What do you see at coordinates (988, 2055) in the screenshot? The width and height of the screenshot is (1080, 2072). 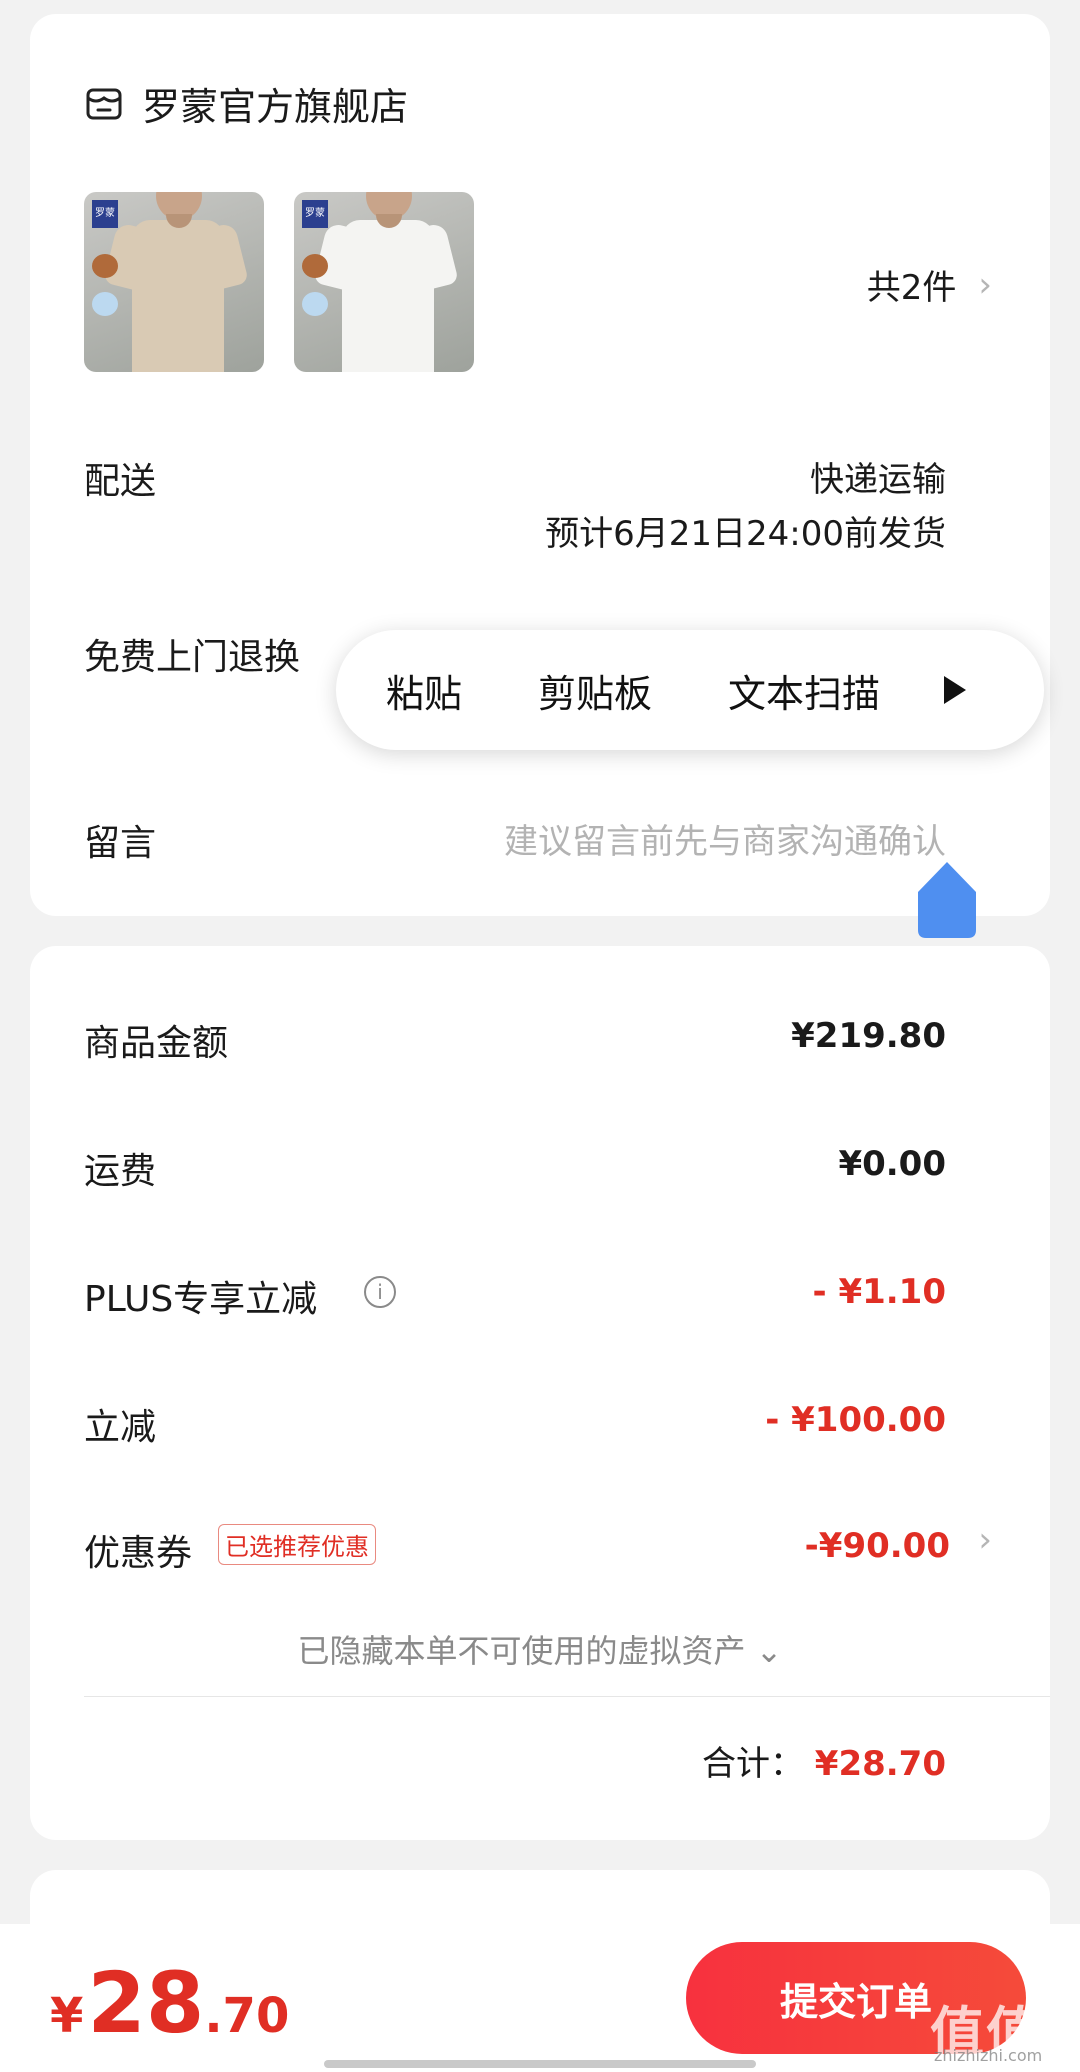 I see `watermark-url: zhizhizhi.com` at bounding box center [988, 2055].